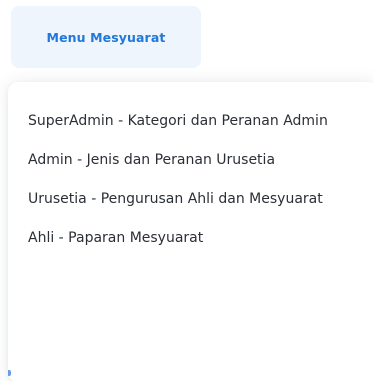  I want to click on menu-item-ahli: Ahli - Paparan Mesyuarat, so click(195, 238).